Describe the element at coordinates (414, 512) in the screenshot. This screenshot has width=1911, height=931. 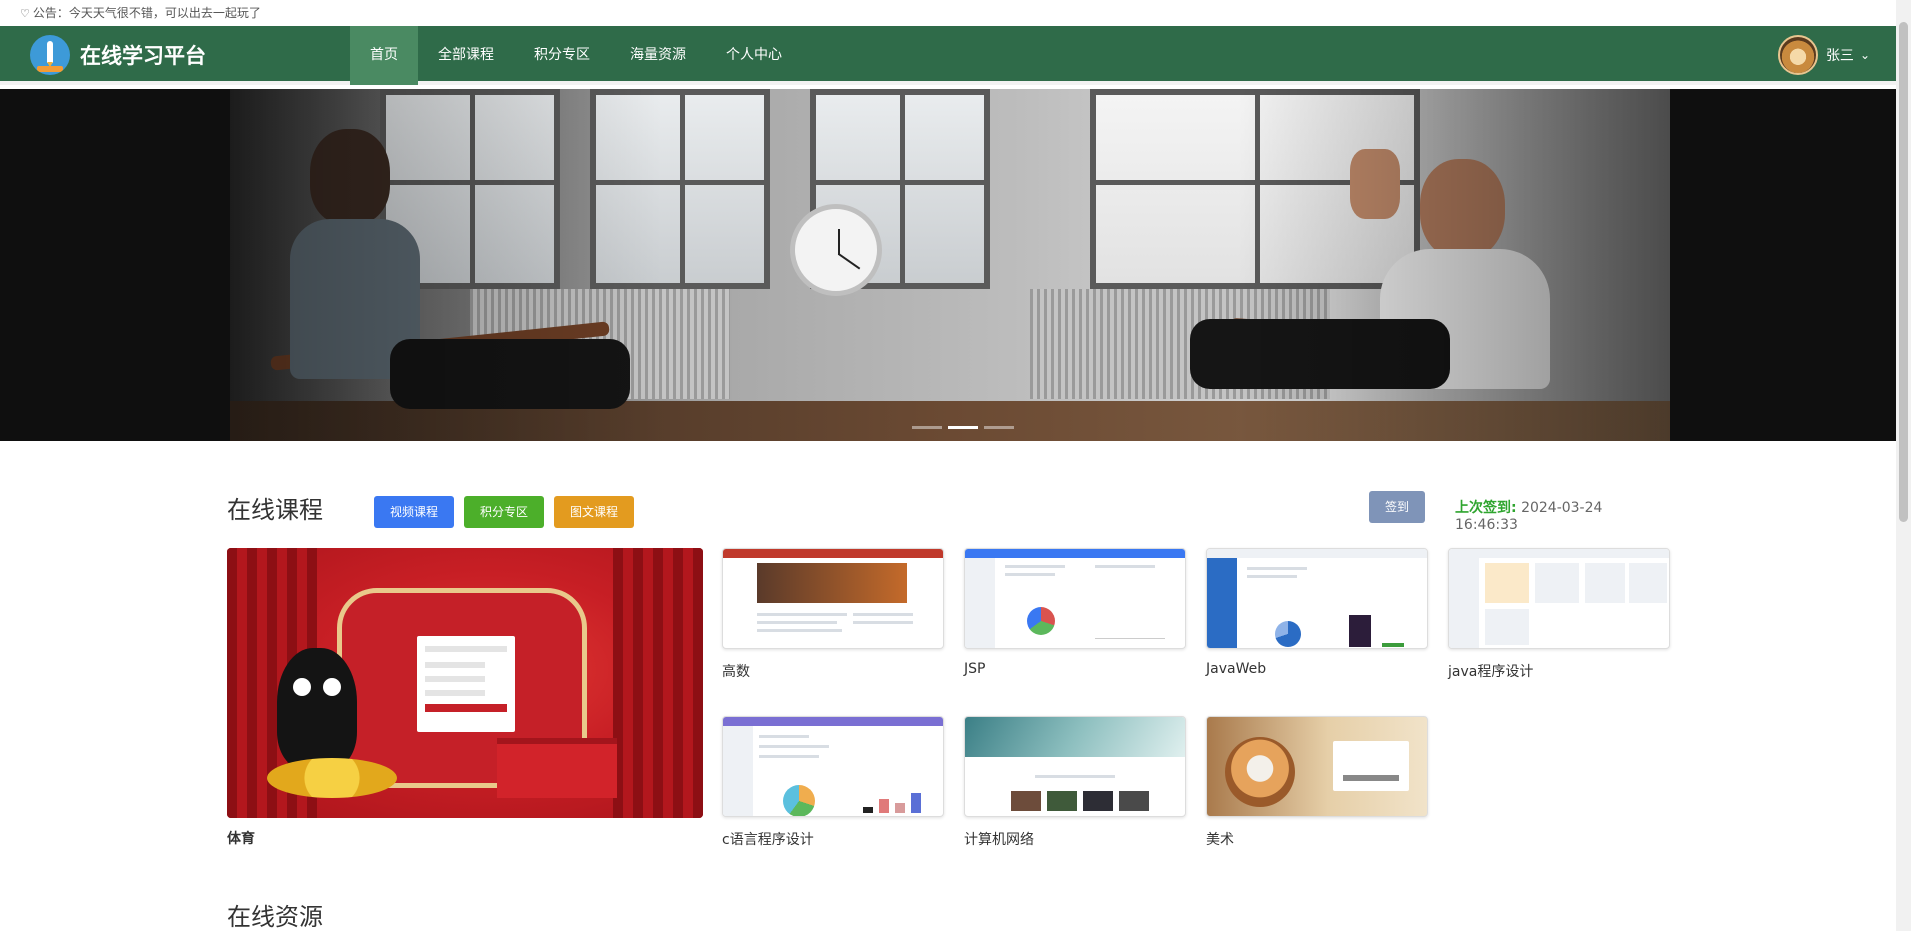
I see `video-courses-button: 视频课程` at that location.